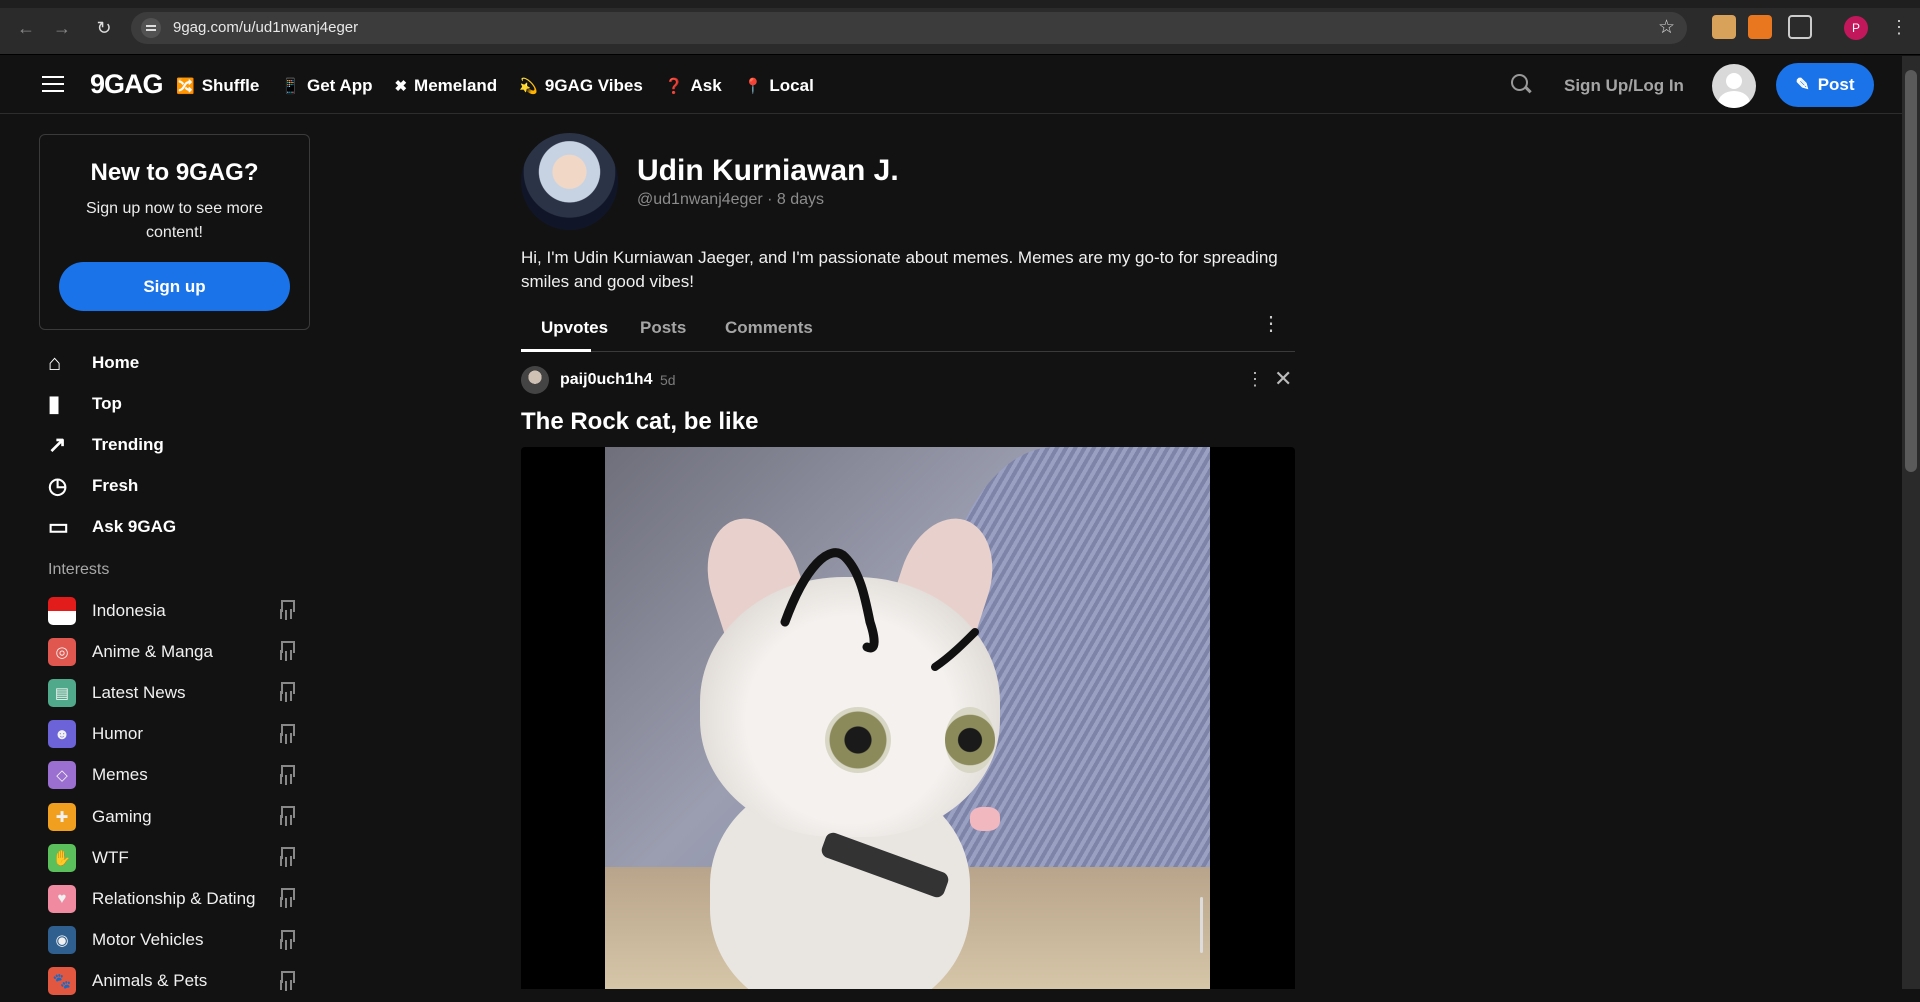 This screenshot has width=1920, height=1002. I want to click on tab-upvotes: Upvotes, so click(574, 328).